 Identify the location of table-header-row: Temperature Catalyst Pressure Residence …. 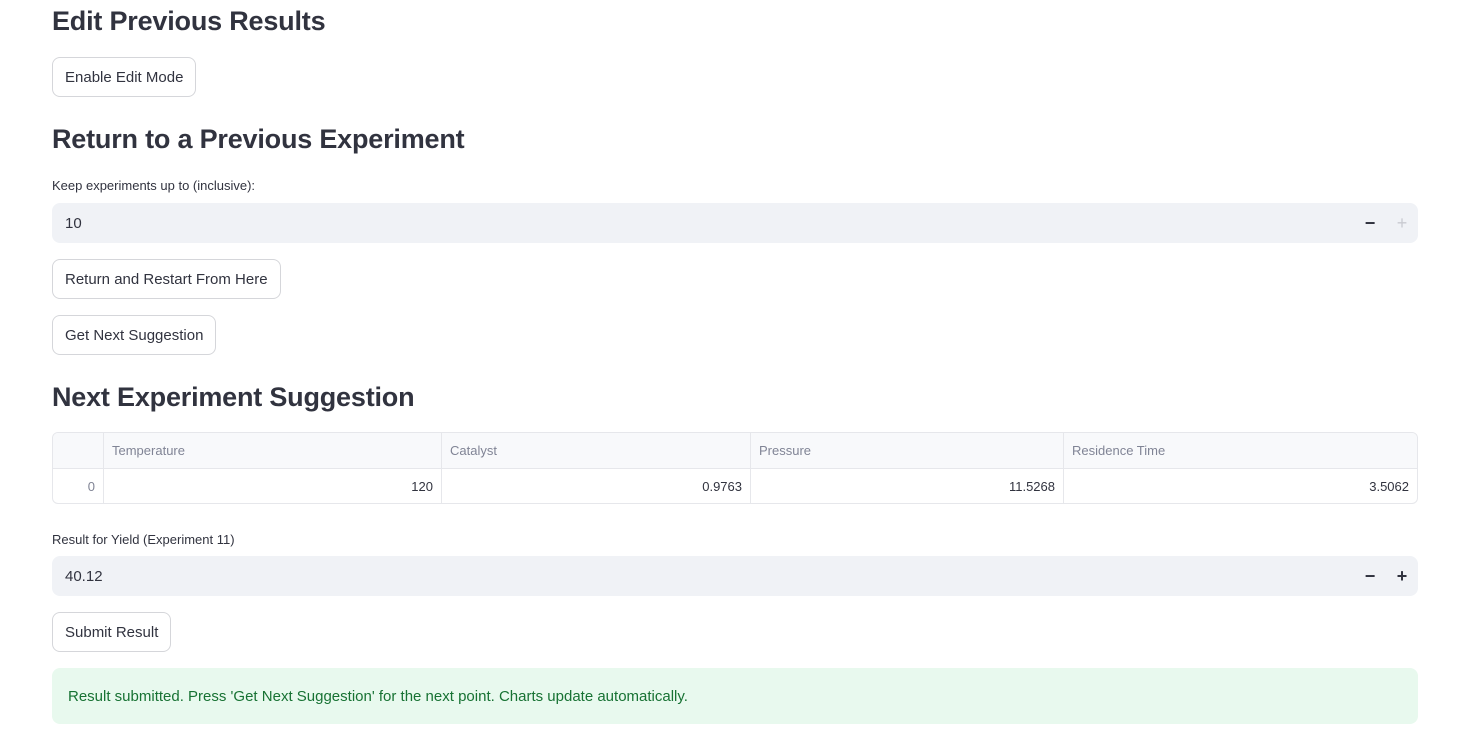
(735, 451).